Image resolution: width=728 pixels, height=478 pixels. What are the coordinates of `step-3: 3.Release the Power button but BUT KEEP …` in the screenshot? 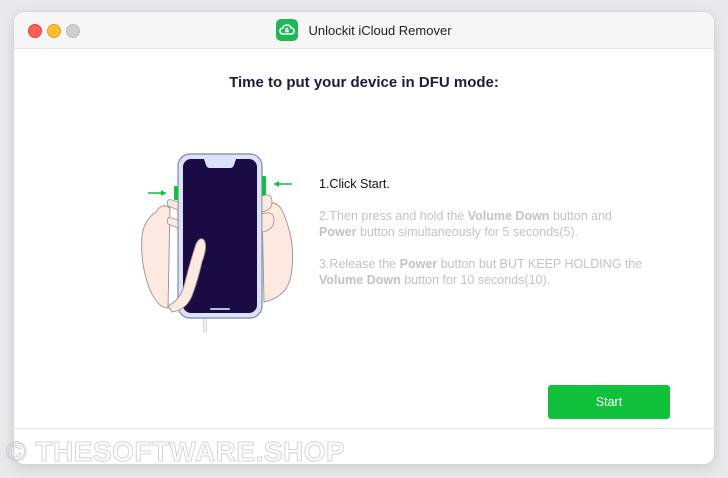 It's located at (481, 272).